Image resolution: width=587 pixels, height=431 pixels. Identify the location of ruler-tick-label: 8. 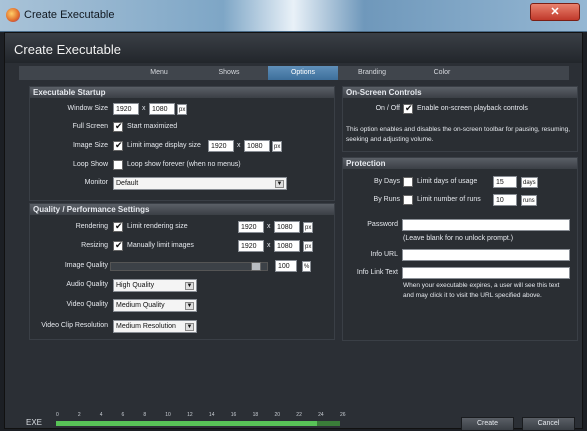
(145, 415).